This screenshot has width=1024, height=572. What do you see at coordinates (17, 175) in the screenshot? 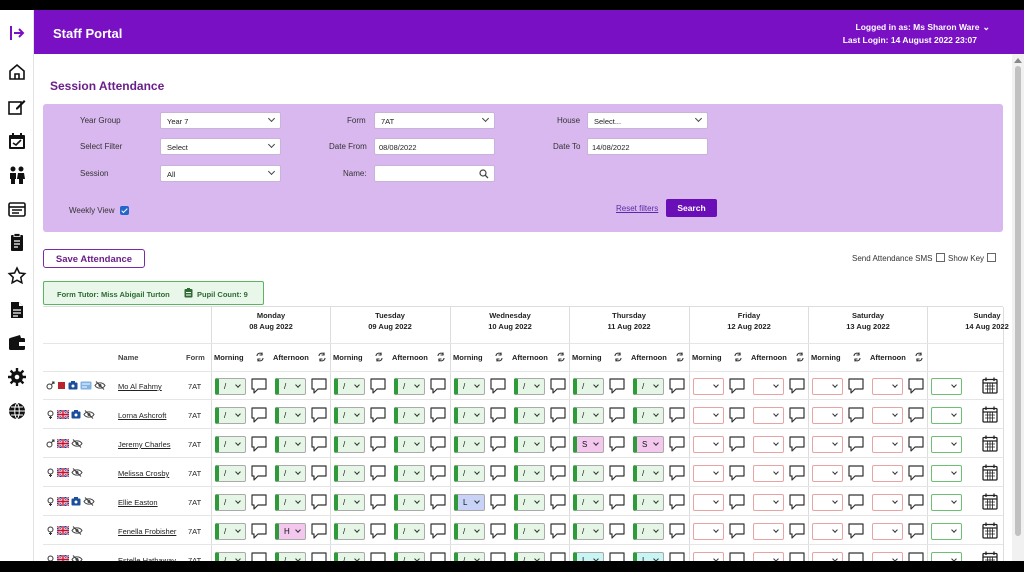
I see `people-icon` at bounding box center [17, 175].